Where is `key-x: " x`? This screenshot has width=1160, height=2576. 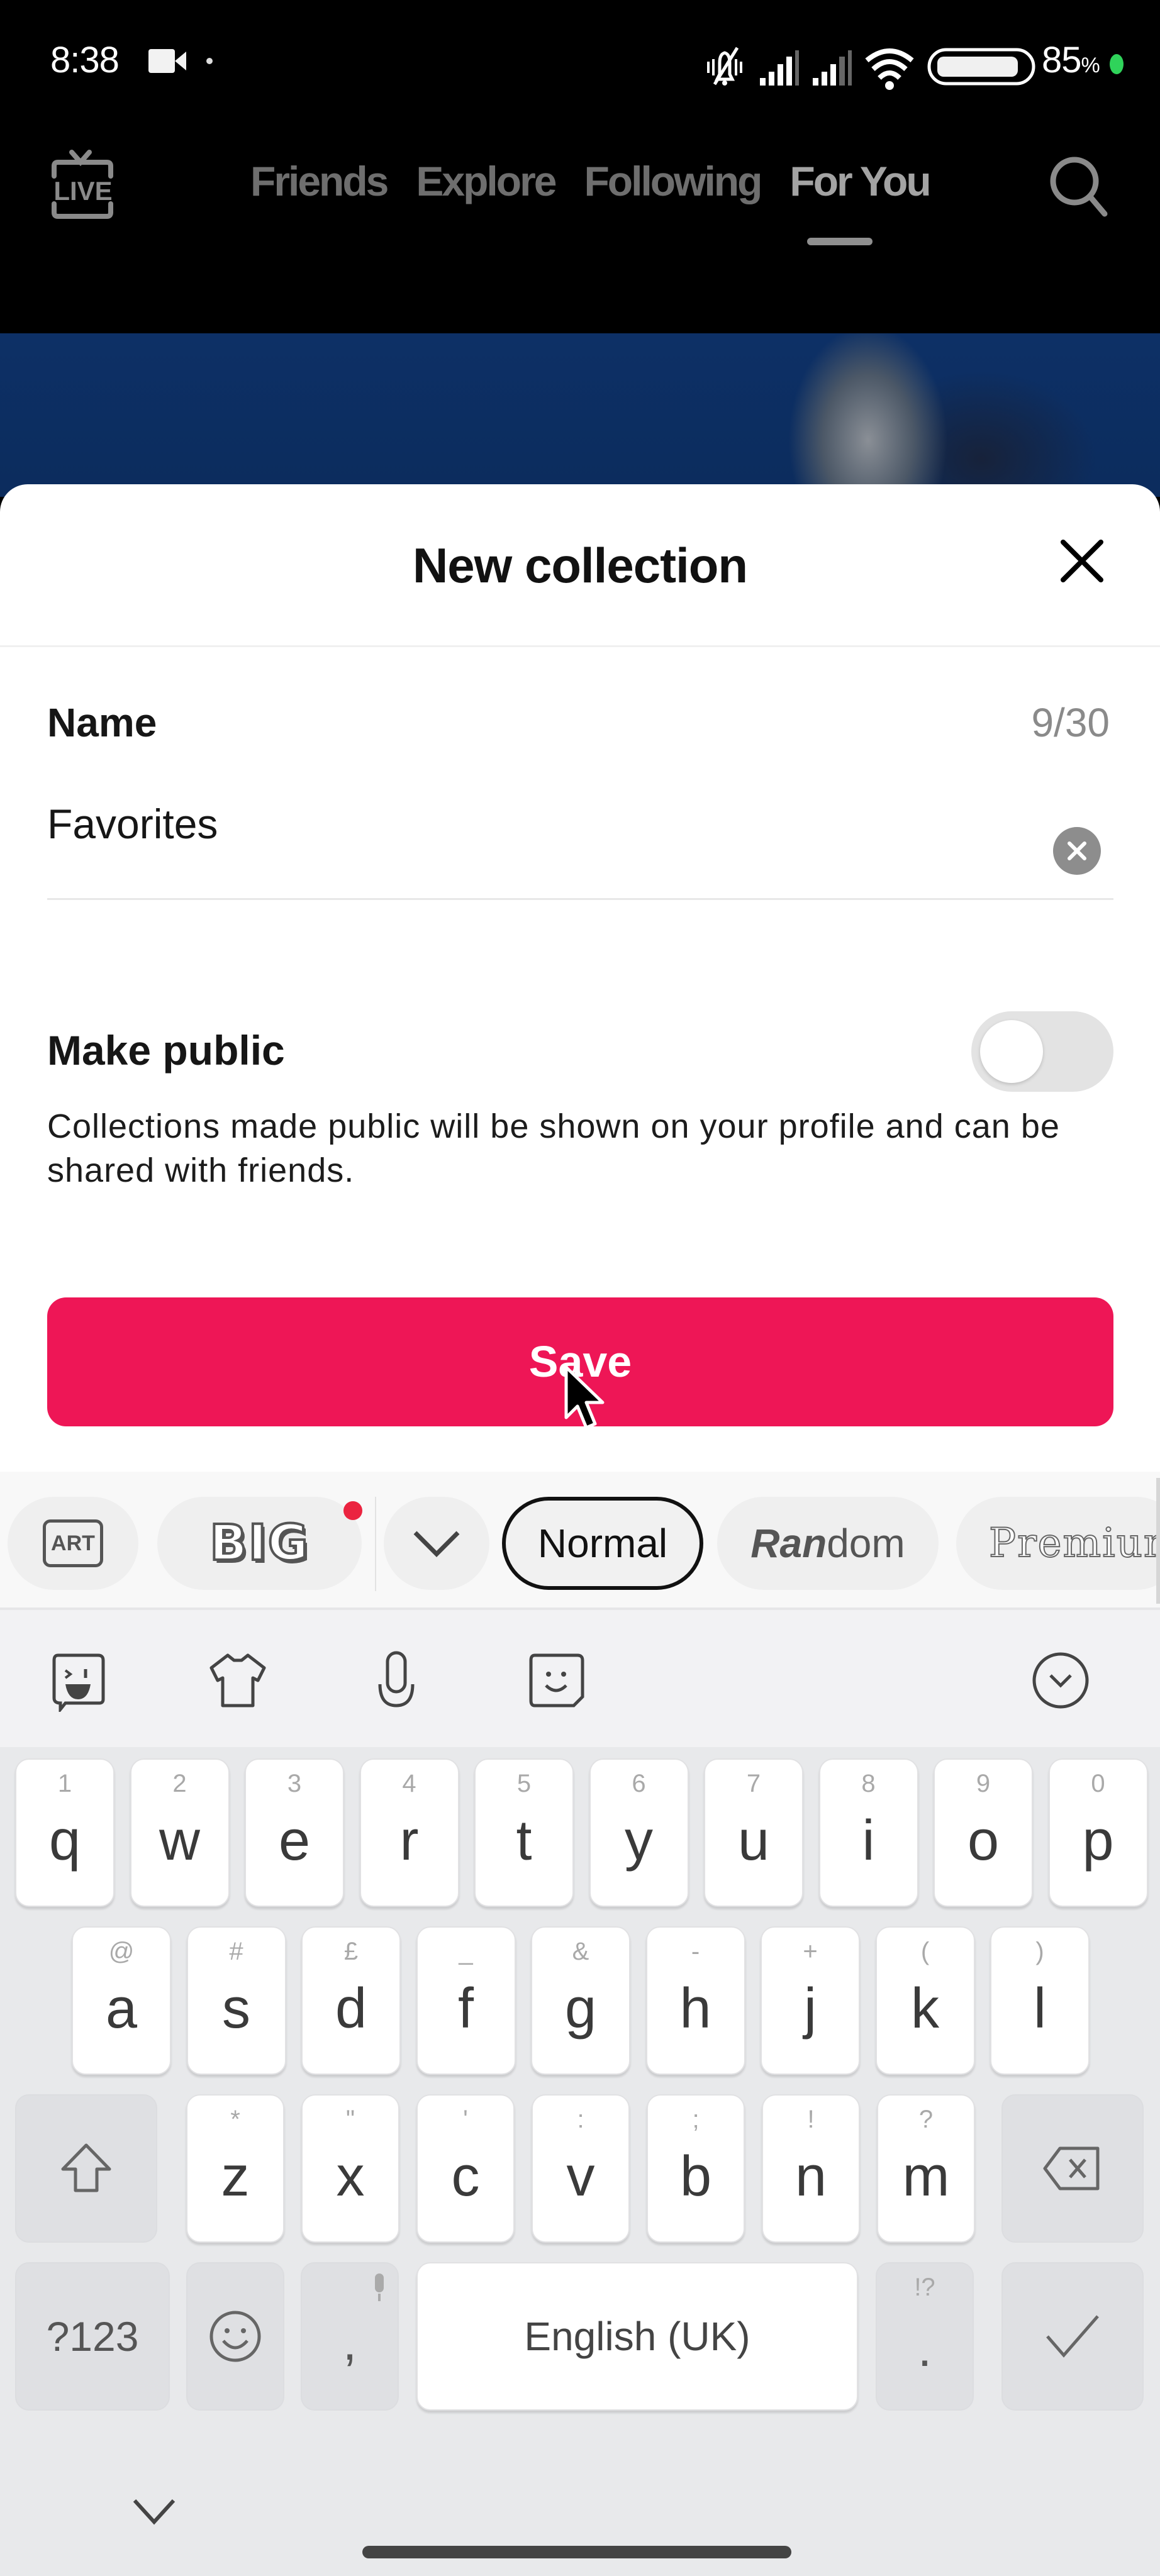 key-x: " x is located at coordinates (350, 2168).